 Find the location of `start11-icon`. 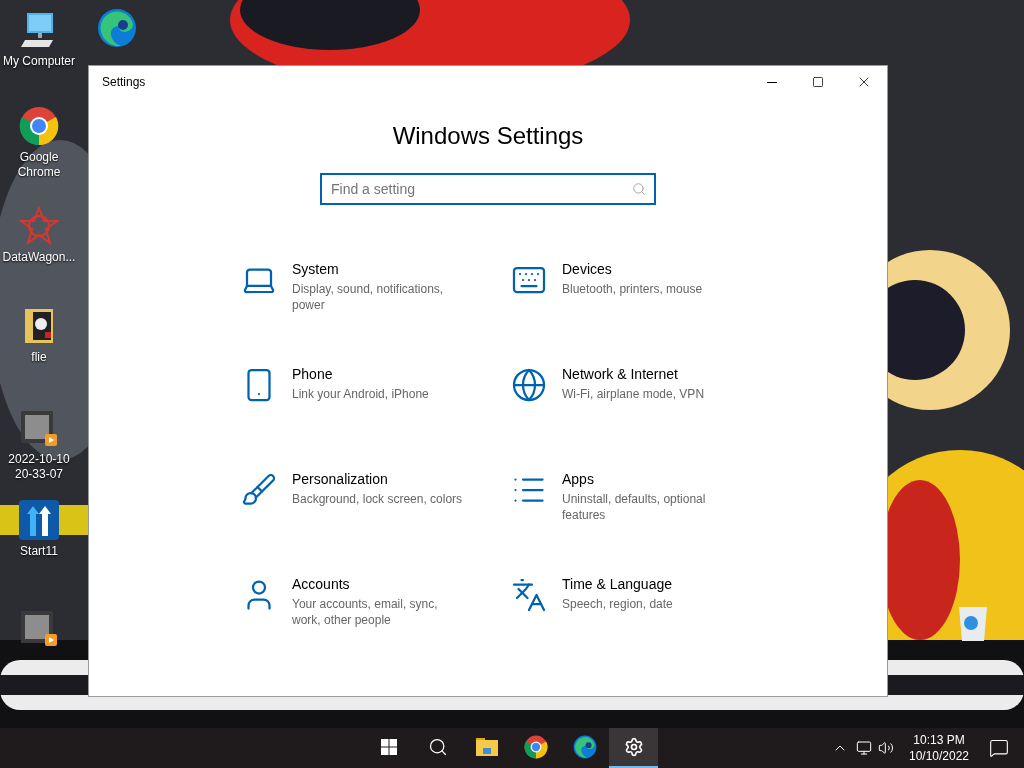

start11-icon is located at coordinates (39, 520).